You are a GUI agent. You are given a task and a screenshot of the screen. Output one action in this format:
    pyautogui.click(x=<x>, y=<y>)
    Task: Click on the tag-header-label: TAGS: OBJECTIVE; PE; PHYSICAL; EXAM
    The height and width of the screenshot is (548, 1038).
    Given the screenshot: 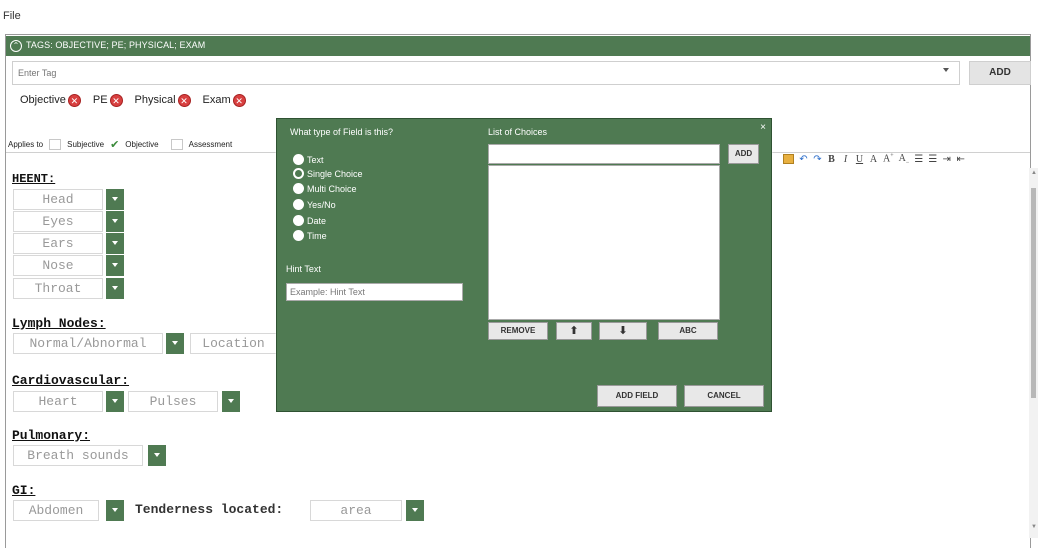 What is the action you would take?
    pyautogui.click(x=116, y=45)
    